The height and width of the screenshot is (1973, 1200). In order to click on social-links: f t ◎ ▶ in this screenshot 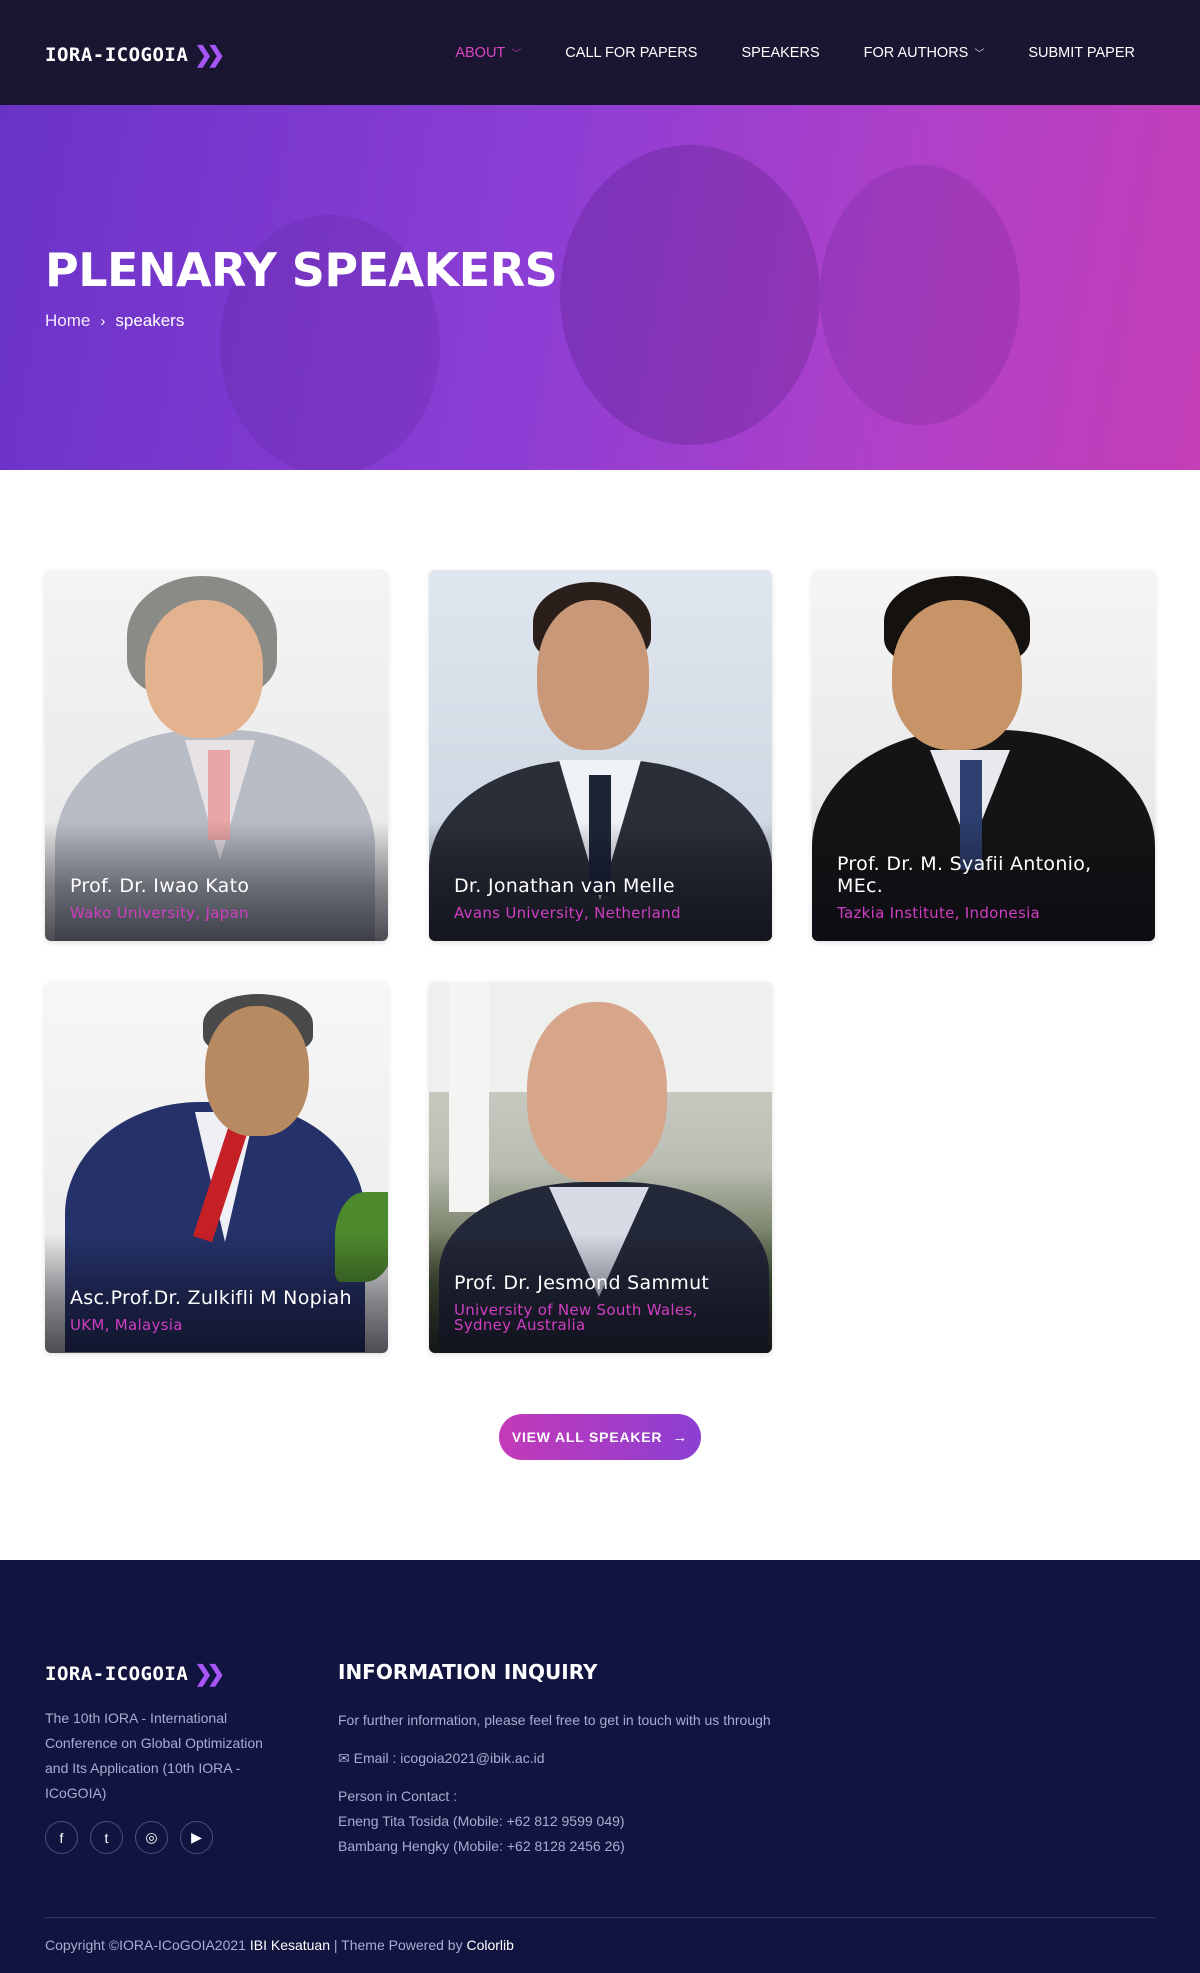, I will do `click(129, 1837)`.